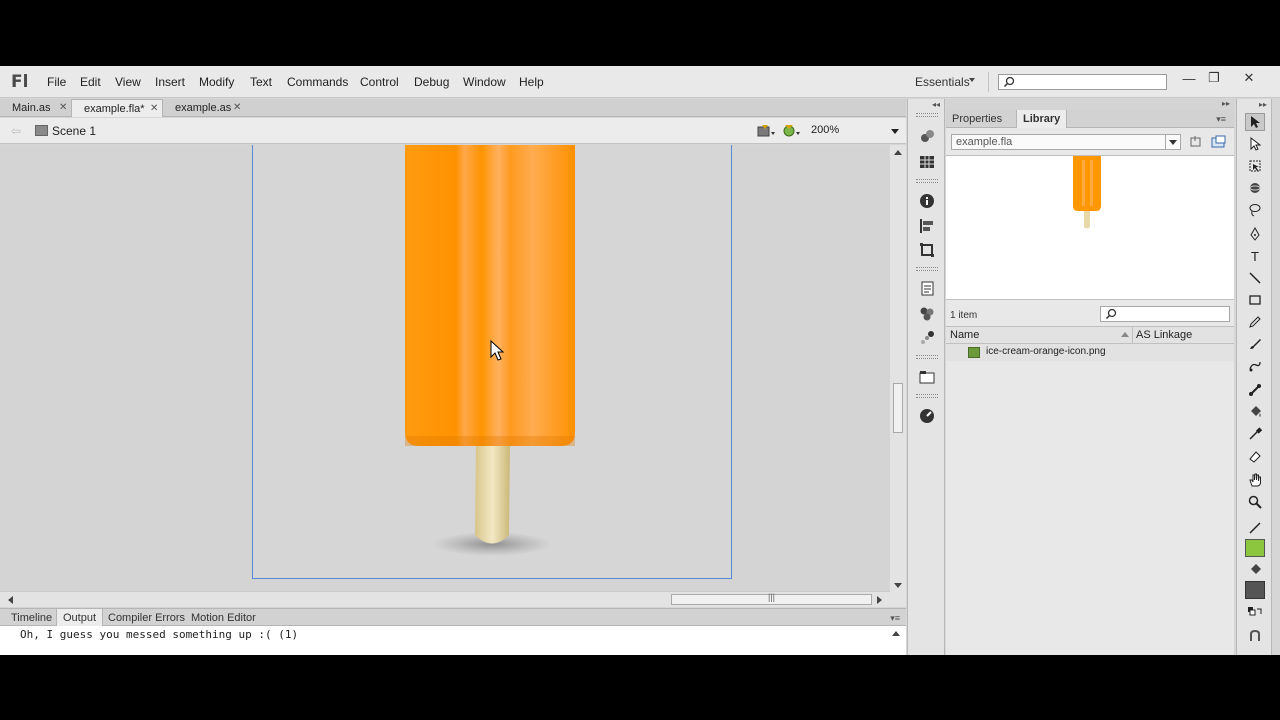 This screenshot has height=720, width=1280. Describe the element at coordinates (80, 617) in the screenshot. I see `tab-output: Output` at that location.